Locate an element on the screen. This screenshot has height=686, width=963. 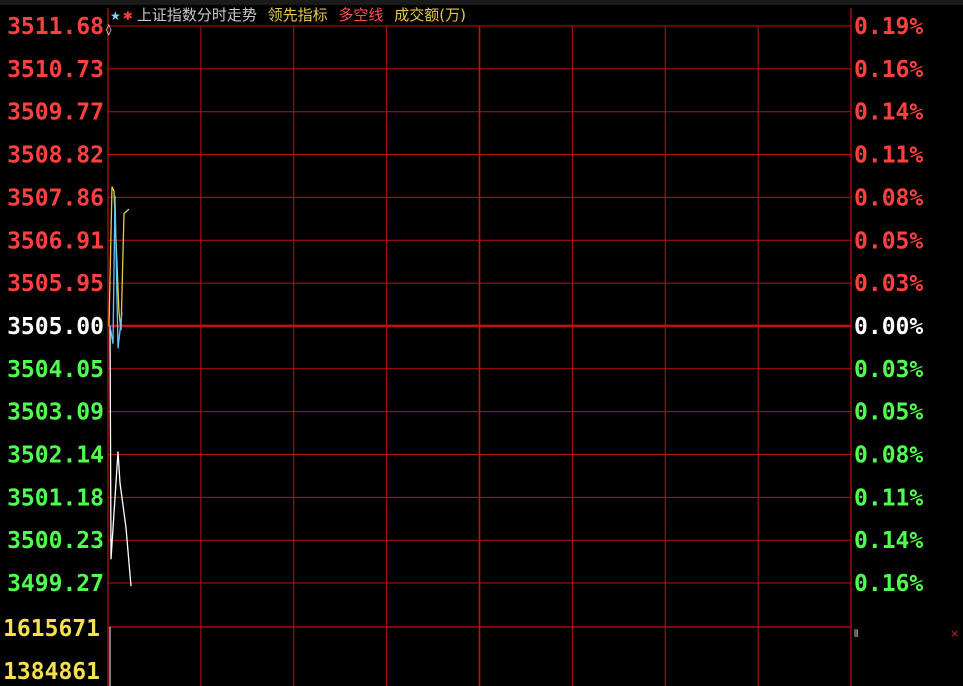
cursor-marker-icon: ◊ is located at coordinates (109, 29).